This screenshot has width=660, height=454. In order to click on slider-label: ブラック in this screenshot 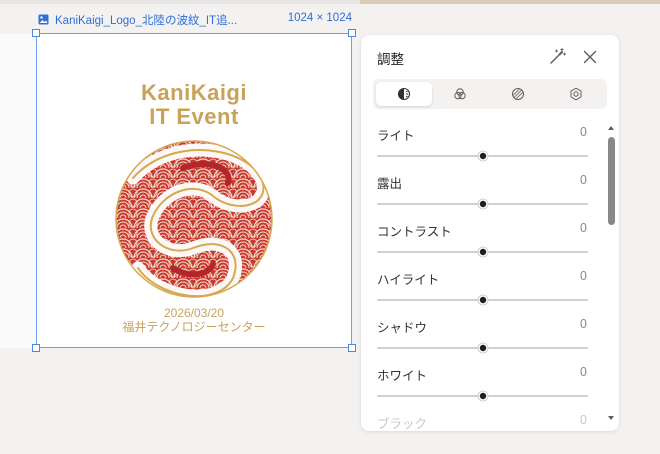, I will do `click(402, 424)`.